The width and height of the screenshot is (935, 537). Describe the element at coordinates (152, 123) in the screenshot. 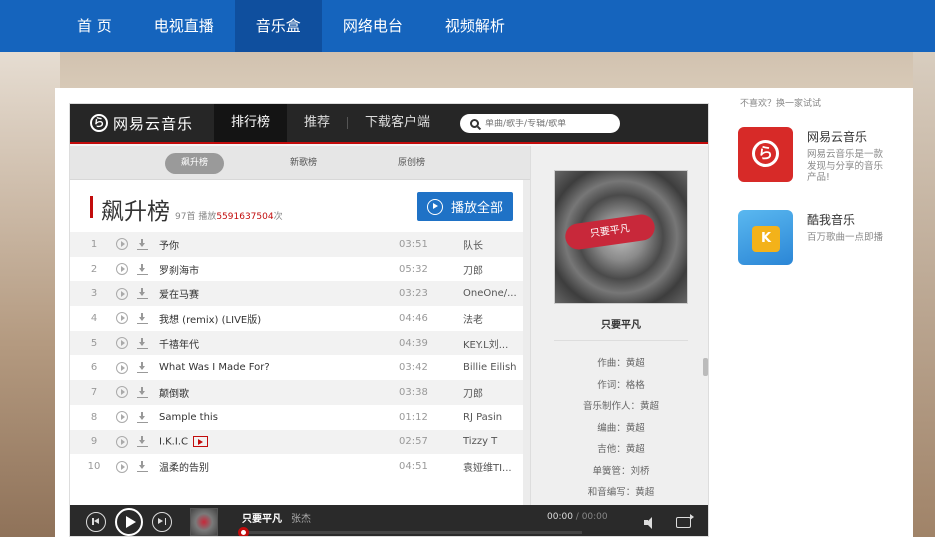

I see `netease-logo: ら 网易云音乐` at that location.